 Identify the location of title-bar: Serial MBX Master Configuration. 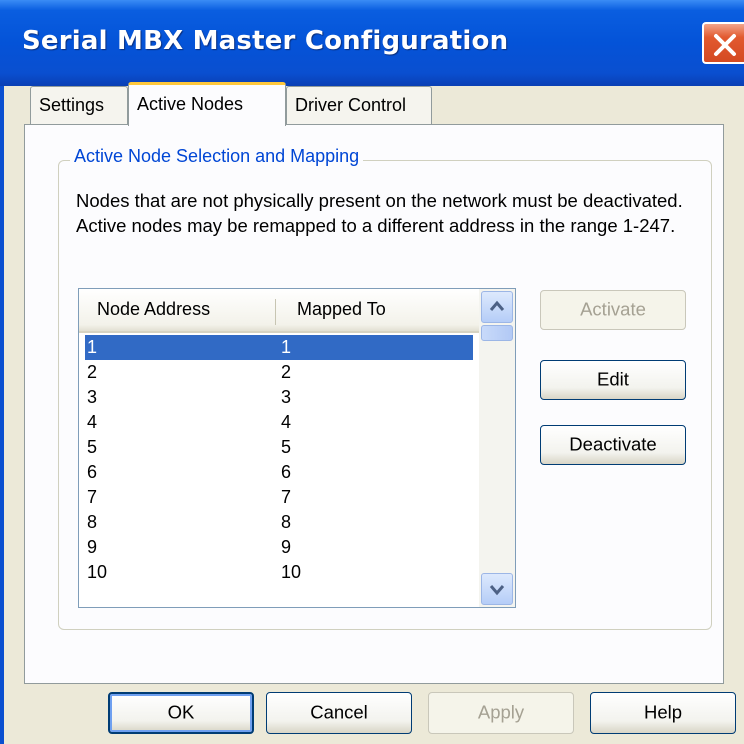
(372, 43).